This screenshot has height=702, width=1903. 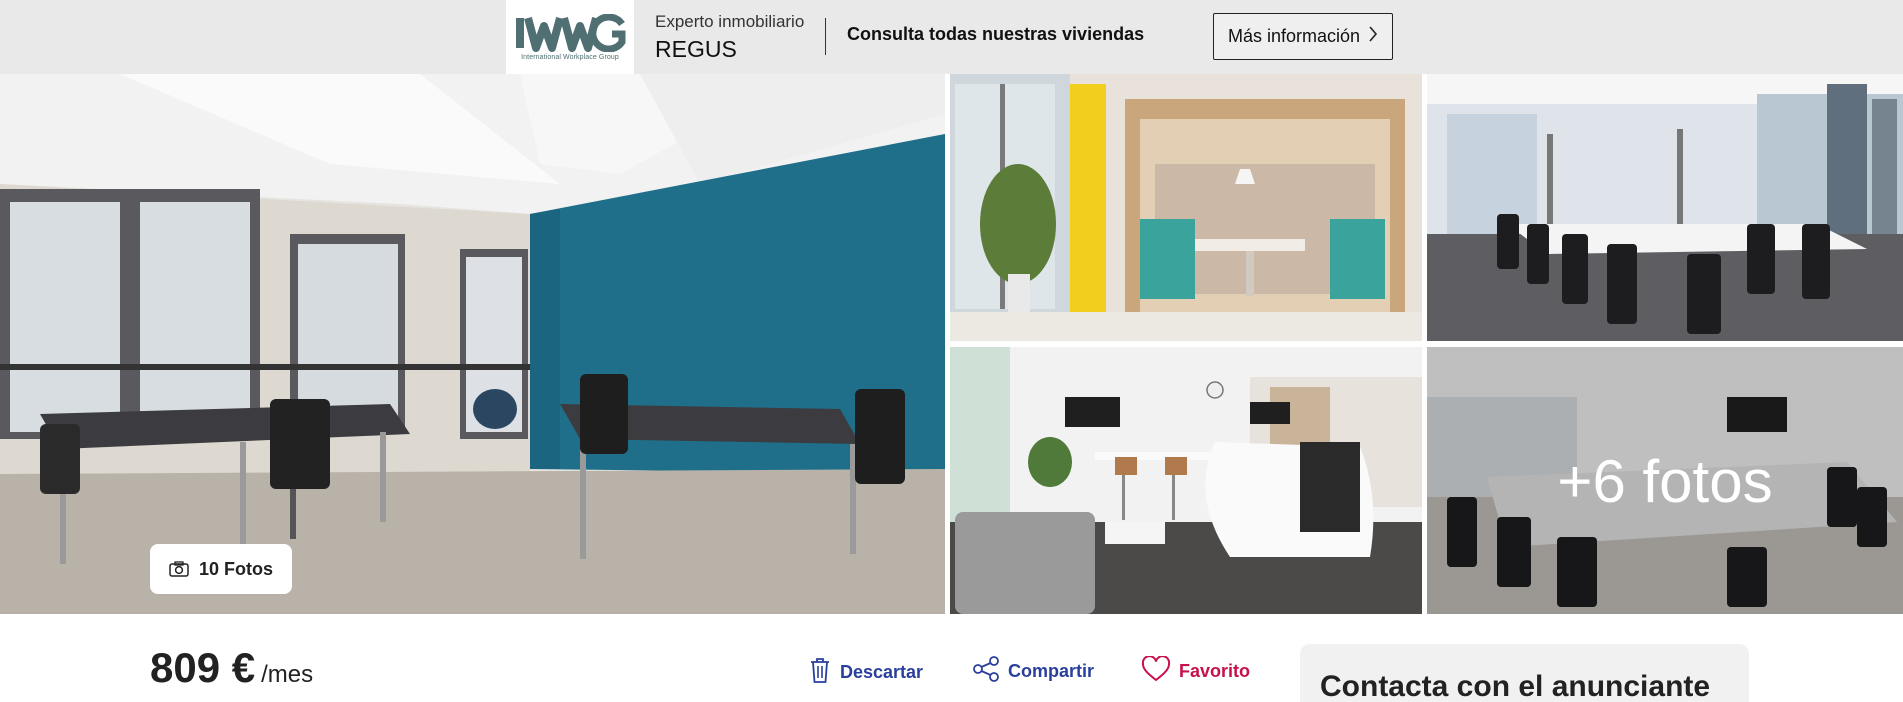 I want to click on share-label: Compartir, so click(x=1051, y=671).